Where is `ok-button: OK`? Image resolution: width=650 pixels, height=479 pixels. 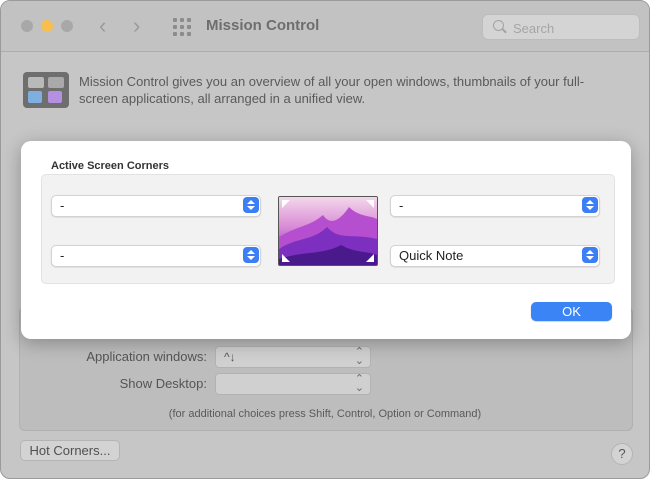 ok-button: OK is located at coordinates (571, 311).